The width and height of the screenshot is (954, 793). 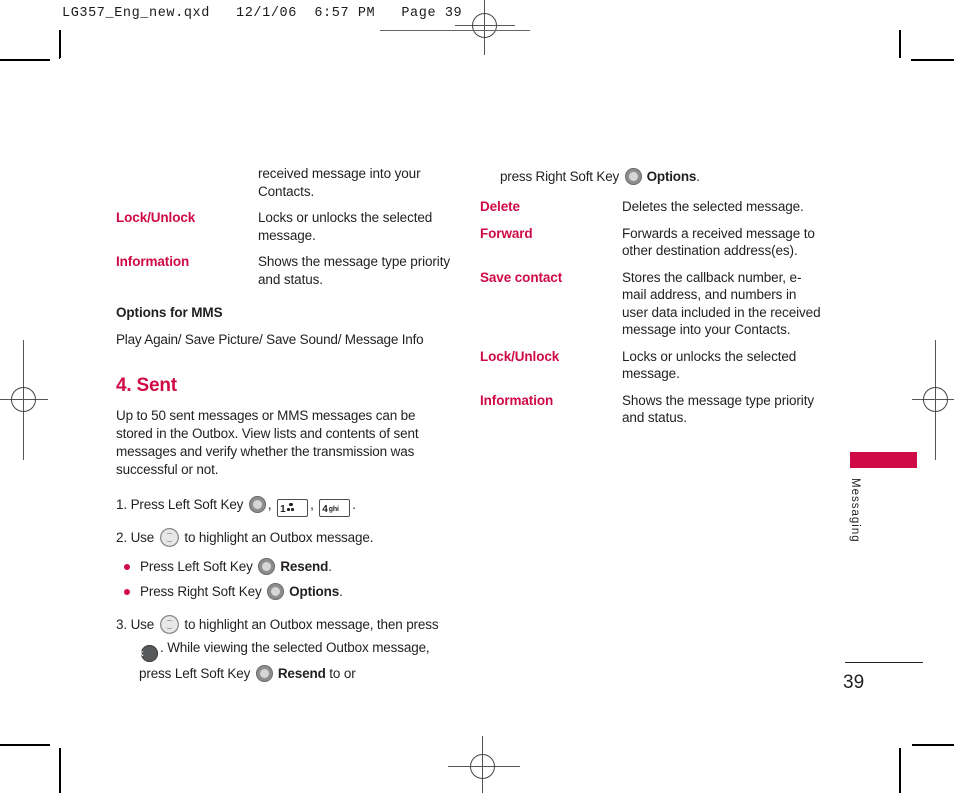 What do you see at coordinates (121, 537) in the screenshot?
I see `step-2-number: 2.` at bounding box center [121, 537].